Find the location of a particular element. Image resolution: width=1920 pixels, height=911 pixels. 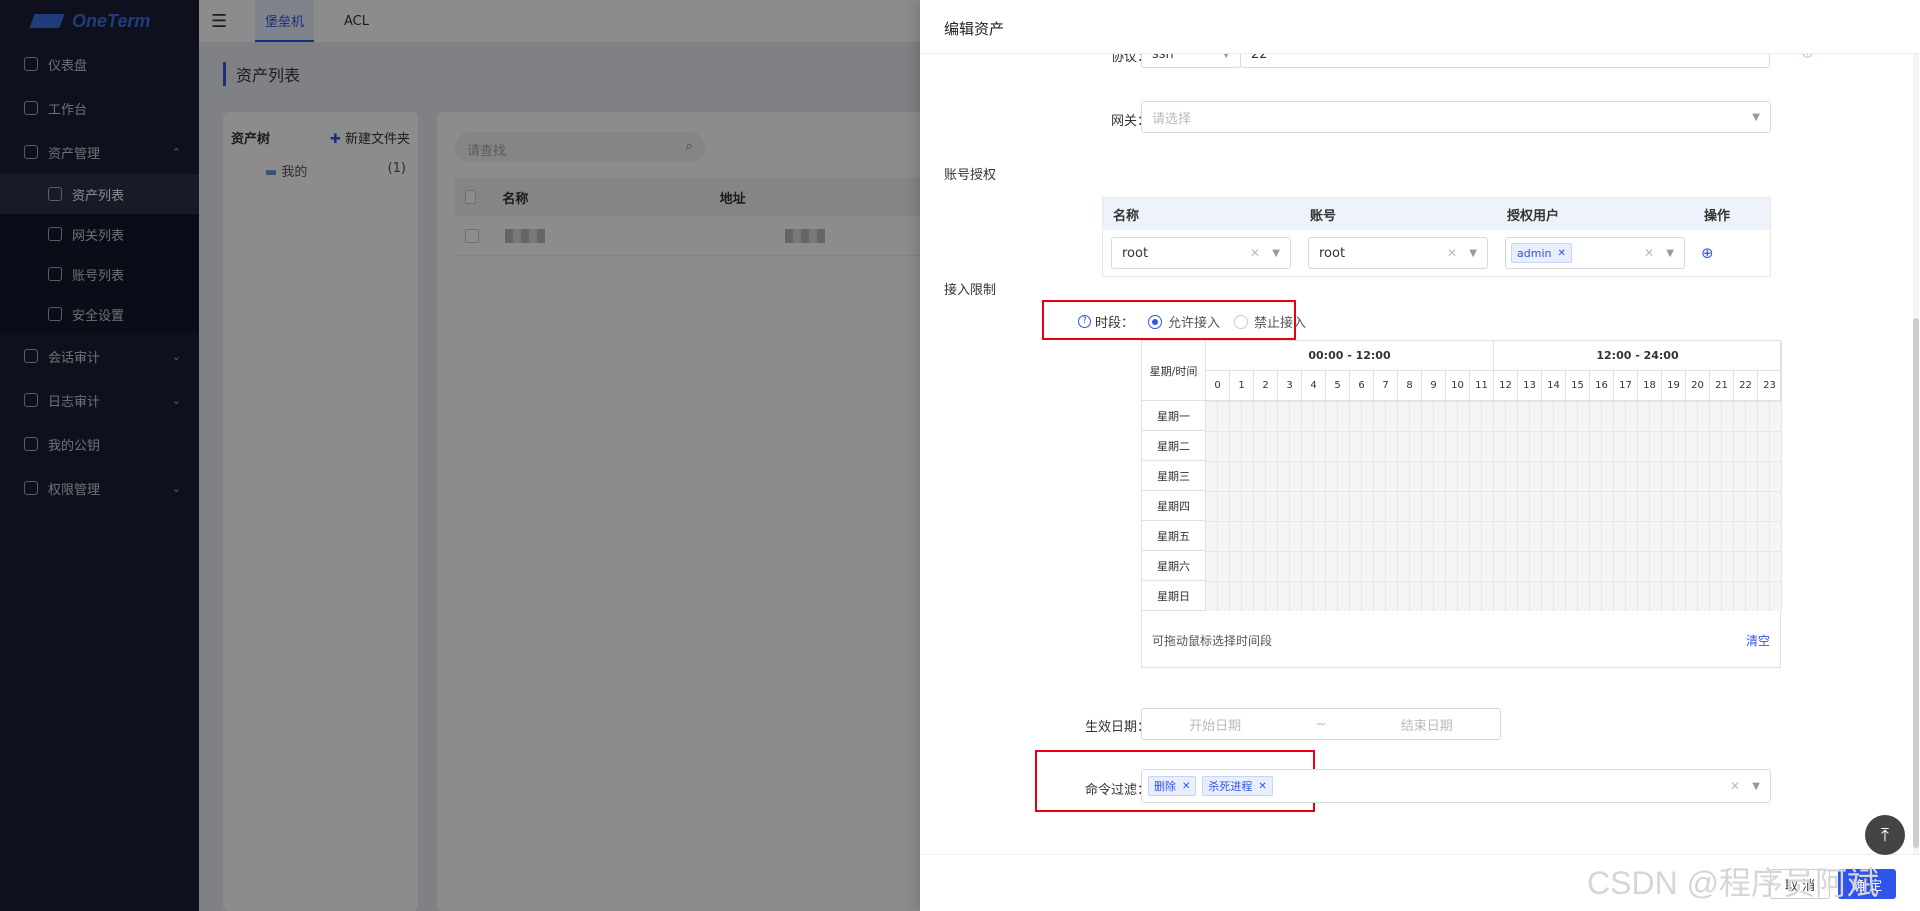

hour-header: 3 is located at coordinates (1290, 385).